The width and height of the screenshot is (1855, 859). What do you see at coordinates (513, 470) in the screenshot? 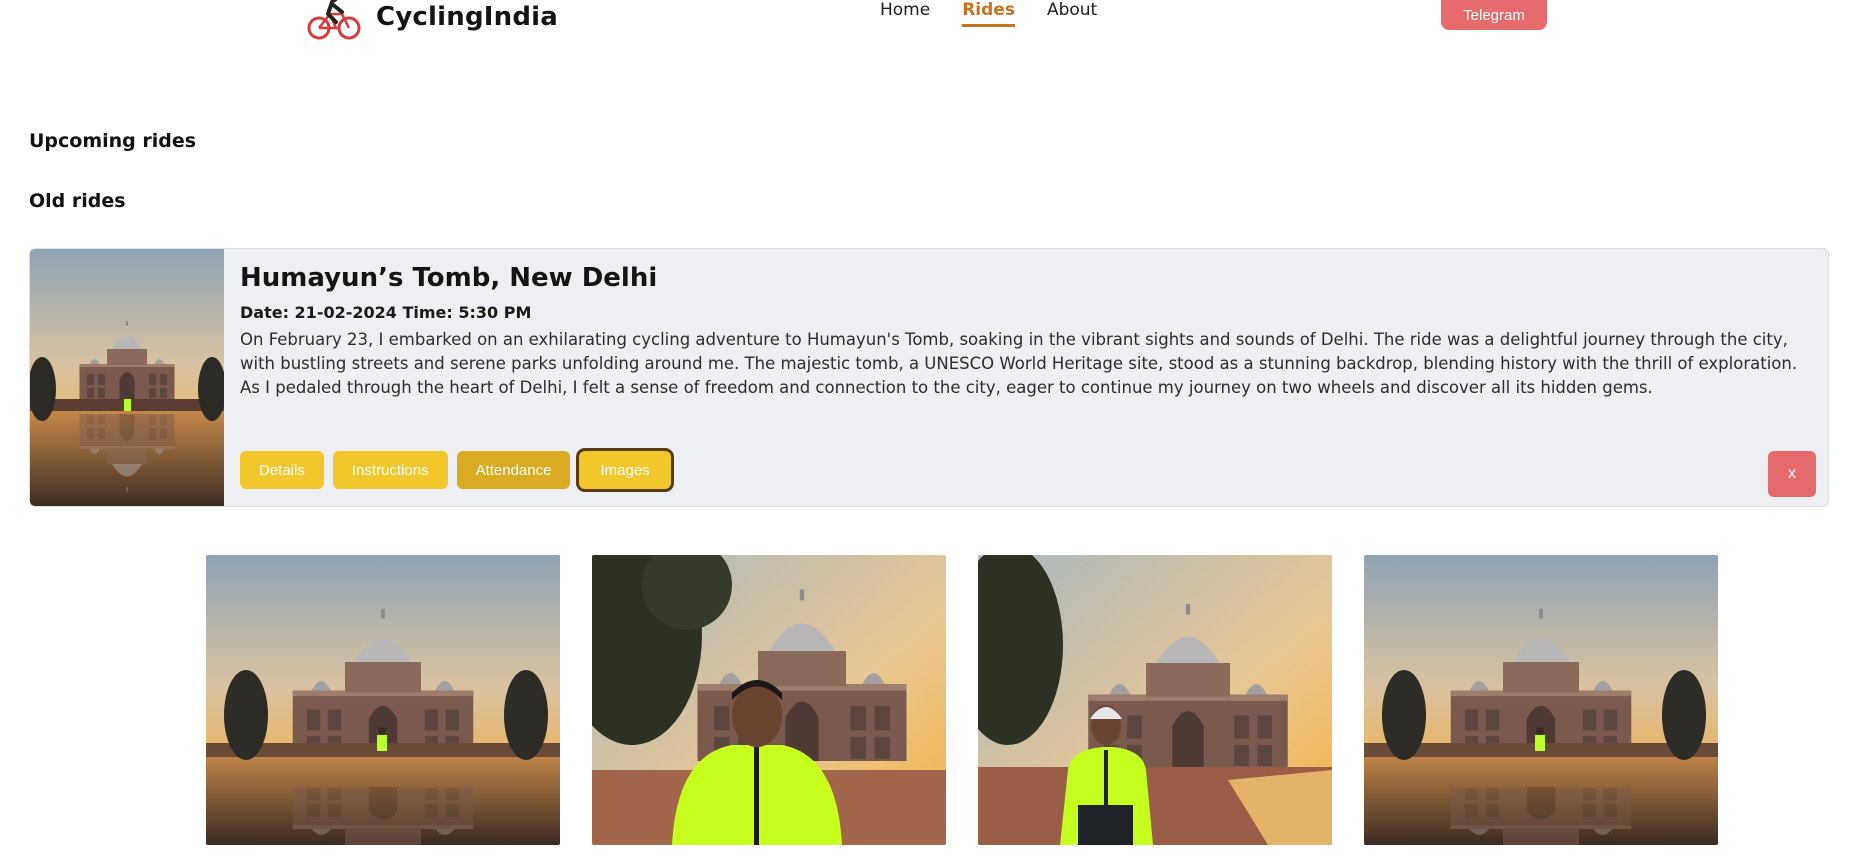
I see `attendance-button: Attendance` at bounding box center [513, 470].